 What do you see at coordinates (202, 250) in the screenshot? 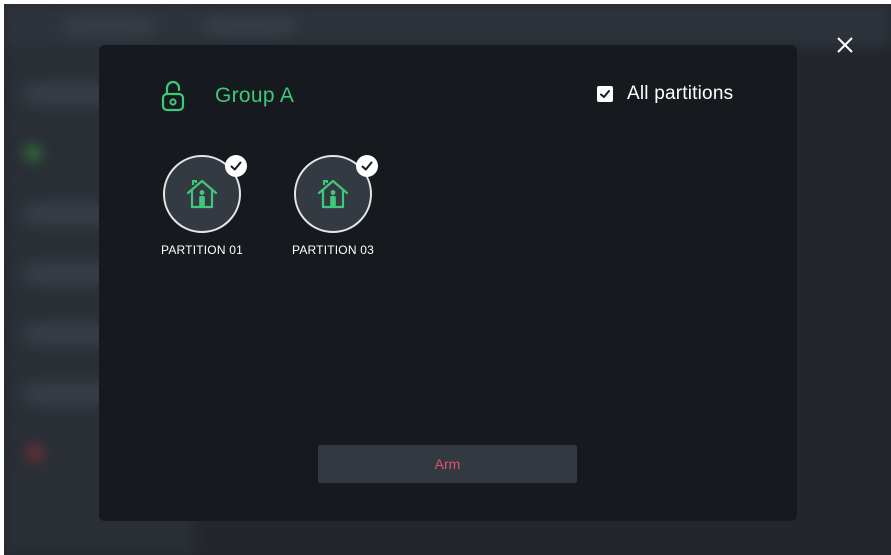
I see `partition-label: PARTITION 01` at bounding box center [202, 250].